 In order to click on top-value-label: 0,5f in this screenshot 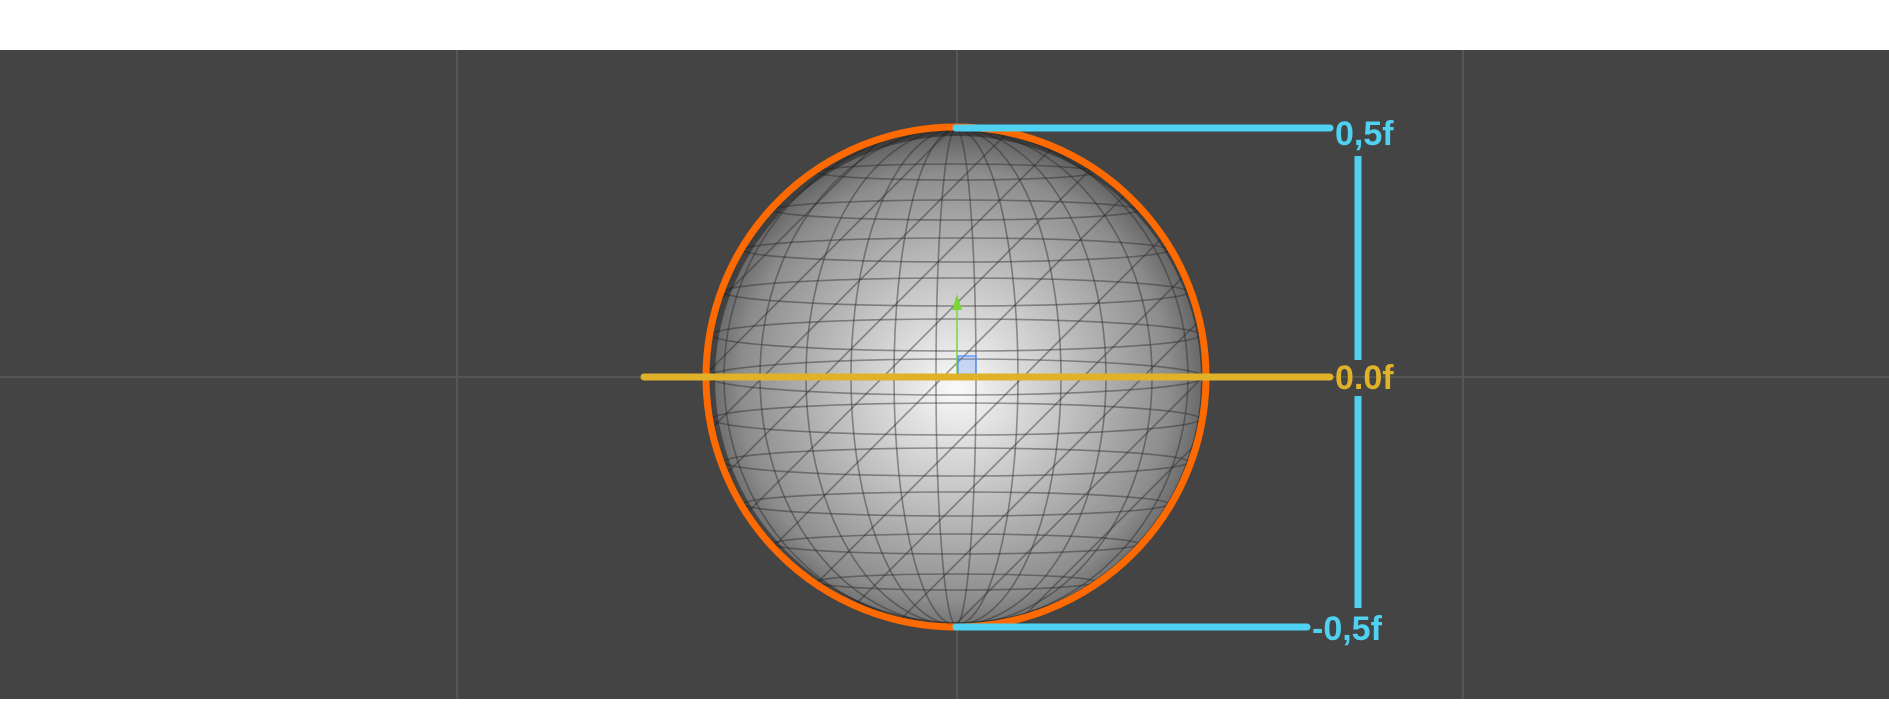, I will do `click(1364, 134)`.